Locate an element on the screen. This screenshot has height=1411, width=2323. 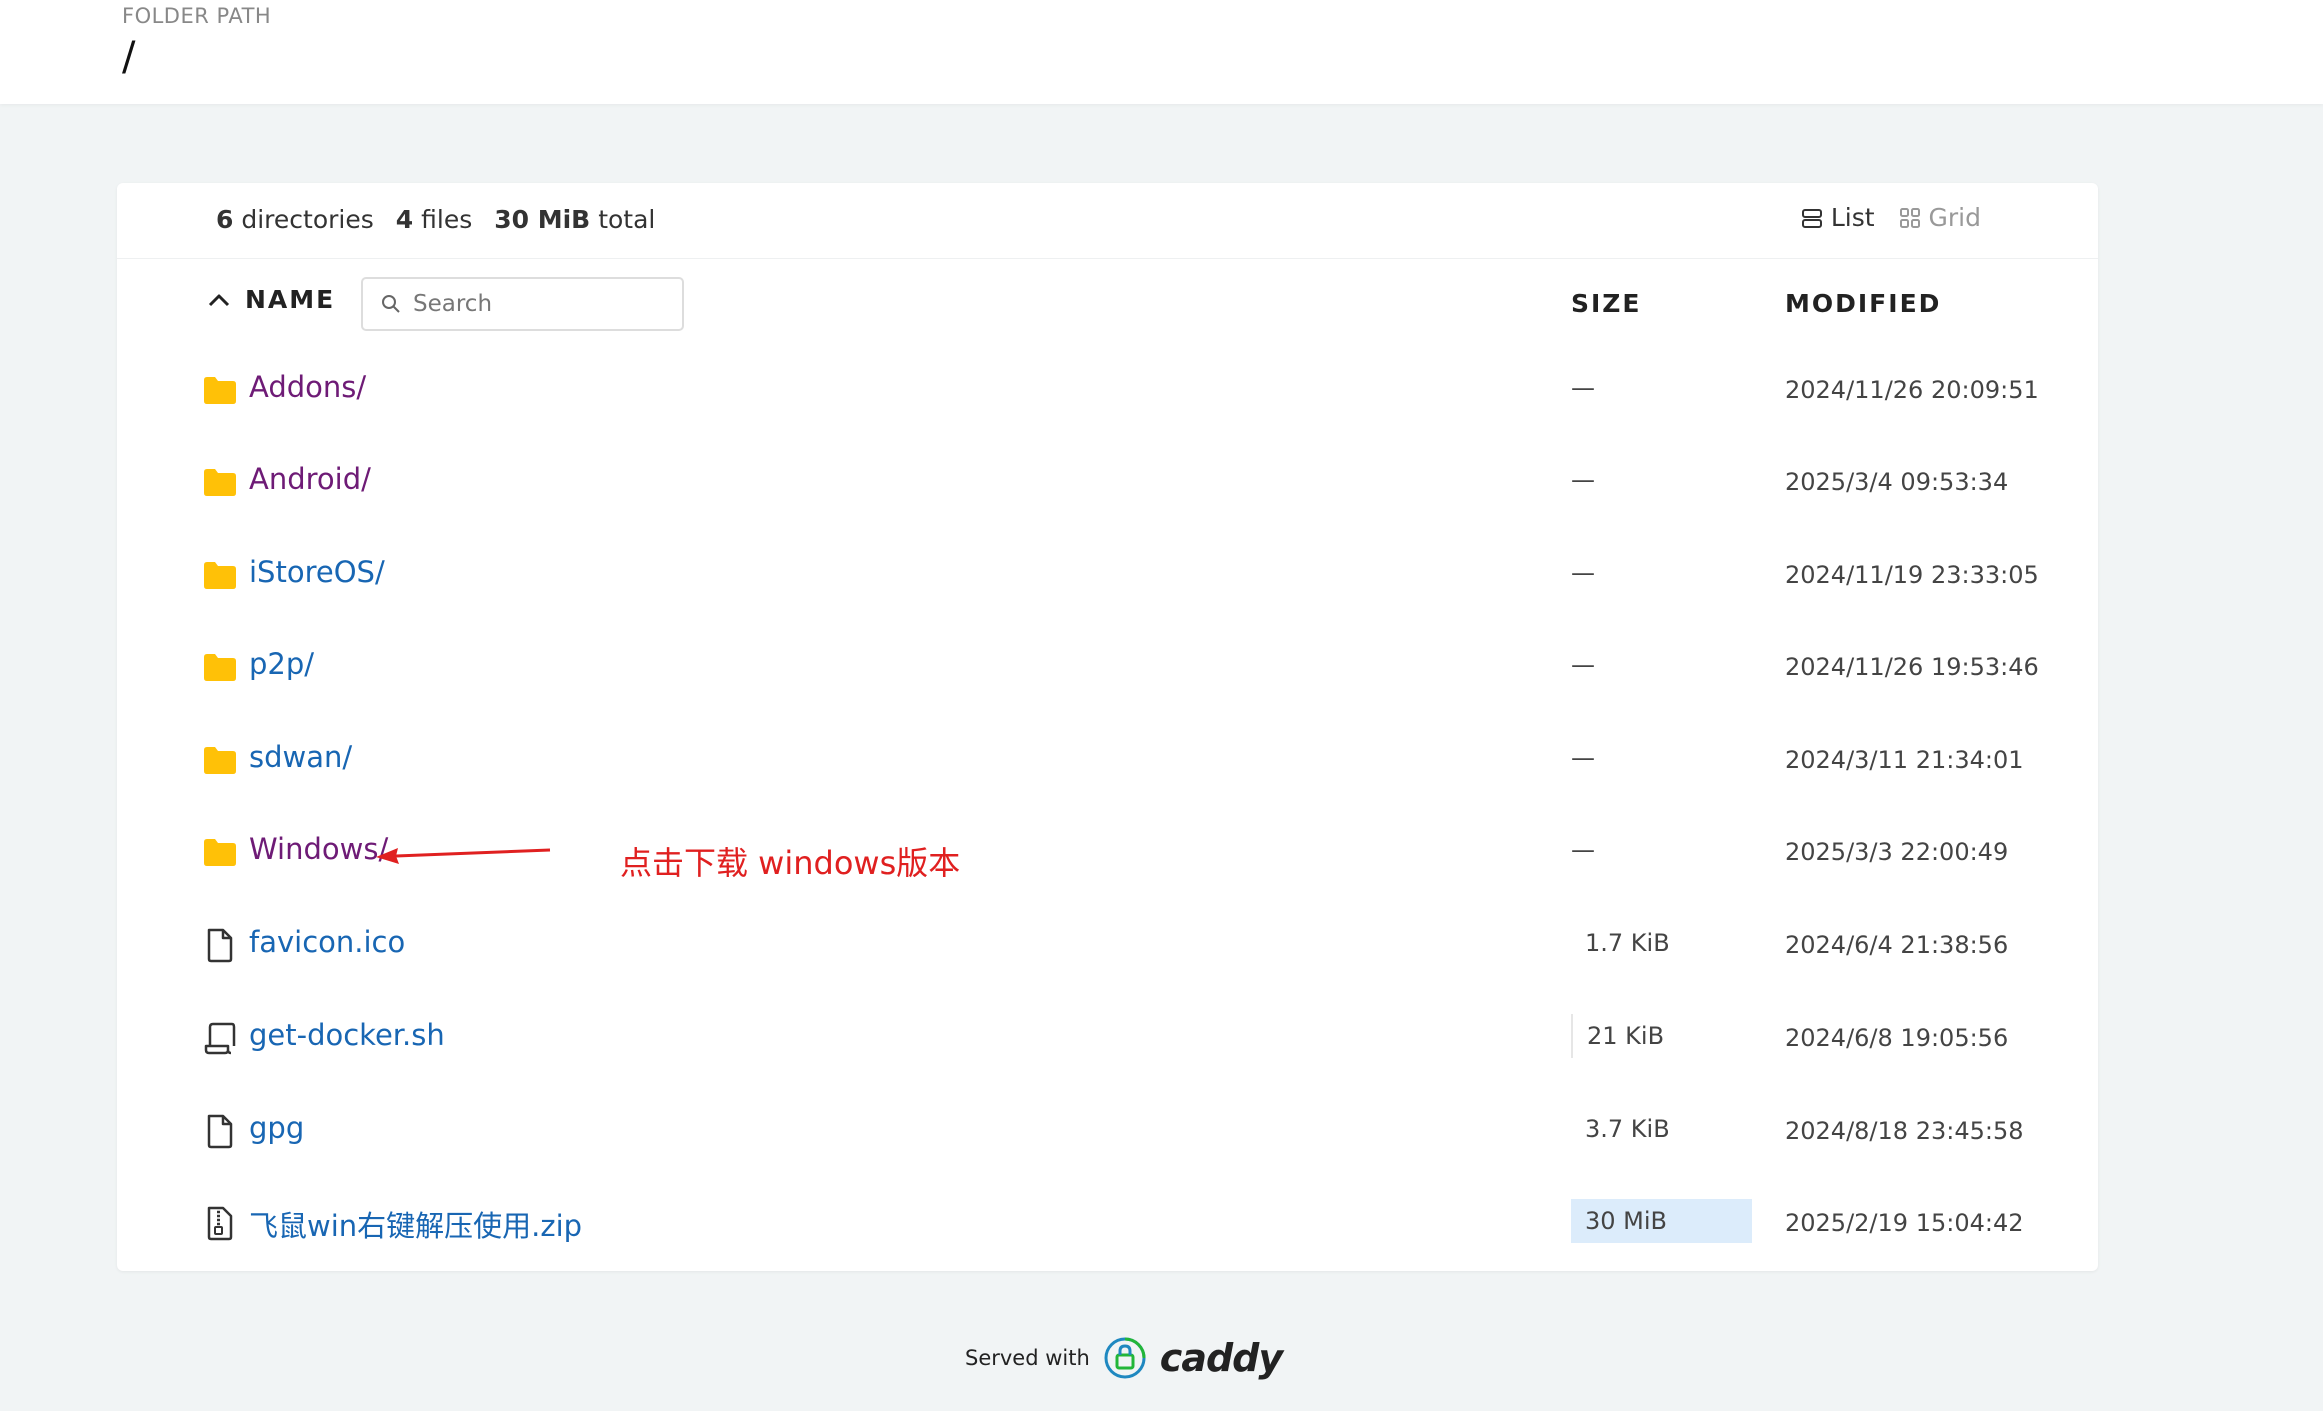
grid-view-label: Grid is located at coordinates (1954, 217).